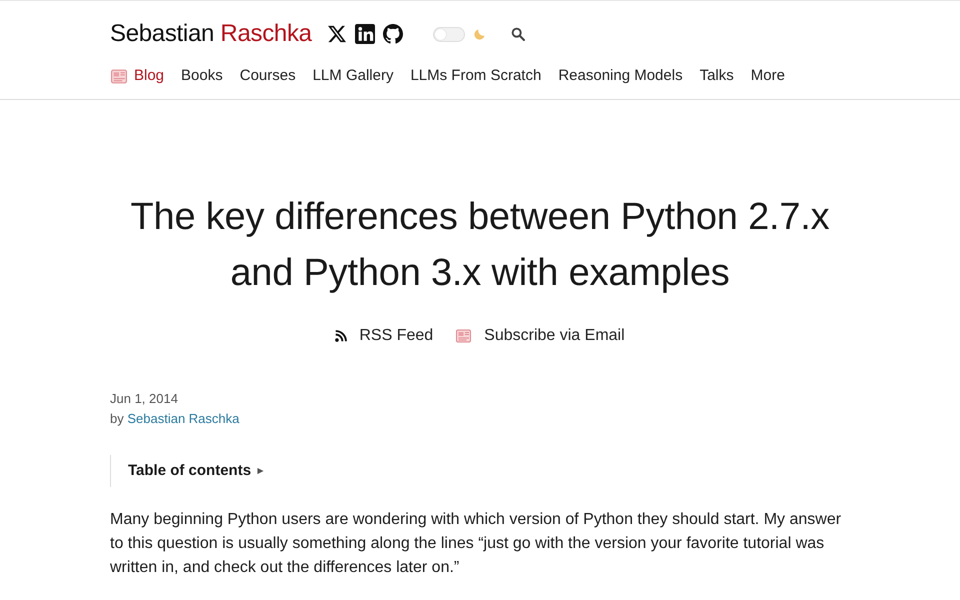 The height and width of the screenshot is (600, 960). I want to click on nav-link: Reasoning Models, so click(620, 76).